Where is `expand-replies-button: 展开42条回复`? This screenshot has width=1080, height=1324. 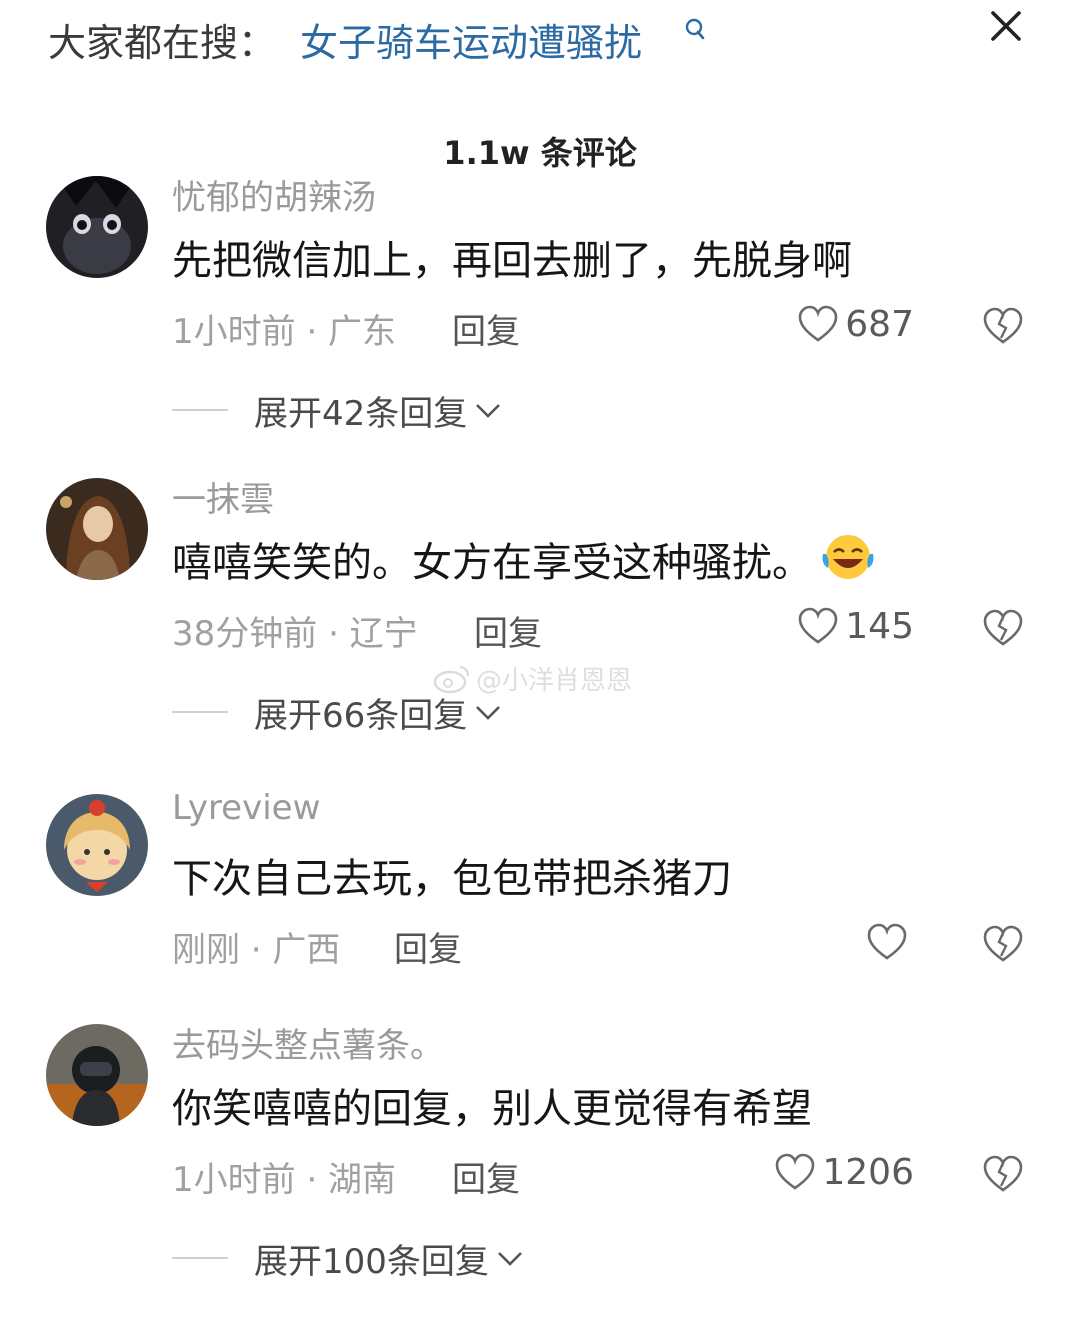
expand-replies-button: 展开42条回复 is located at coordinates (337, 411).